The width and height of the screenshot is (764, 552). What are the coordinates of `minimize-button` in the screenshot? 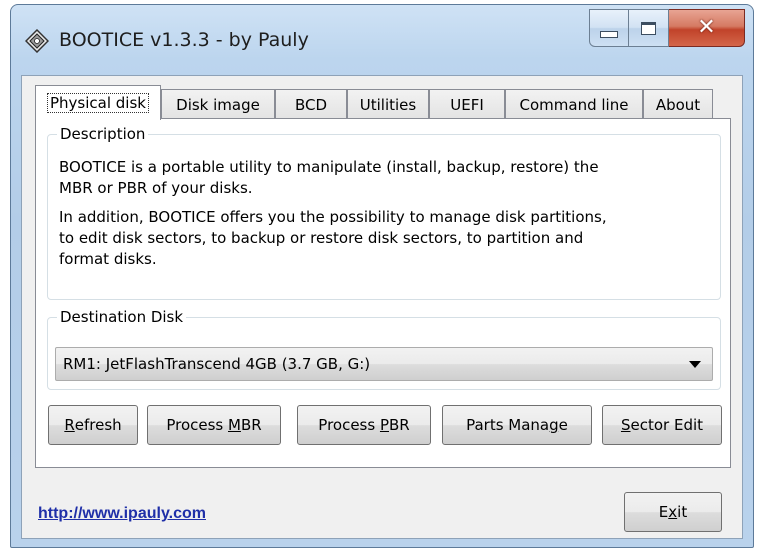 It's located at (609, 28).